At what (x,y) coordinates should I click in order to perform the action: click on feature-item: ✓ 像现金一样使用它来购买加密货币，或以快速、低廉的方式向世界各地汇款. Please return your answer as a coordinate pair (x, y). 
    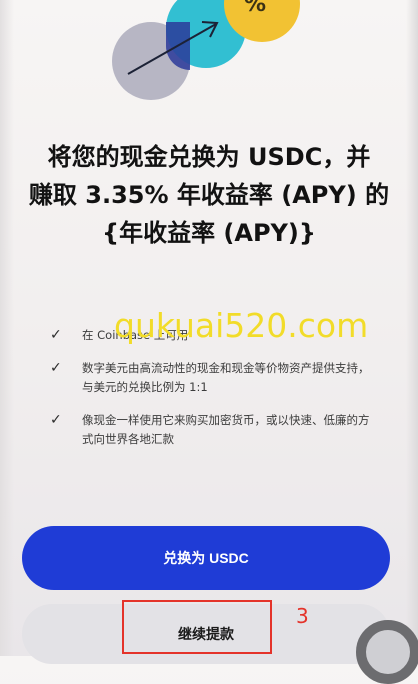
    Looking at the image, I should click on (209, 430).